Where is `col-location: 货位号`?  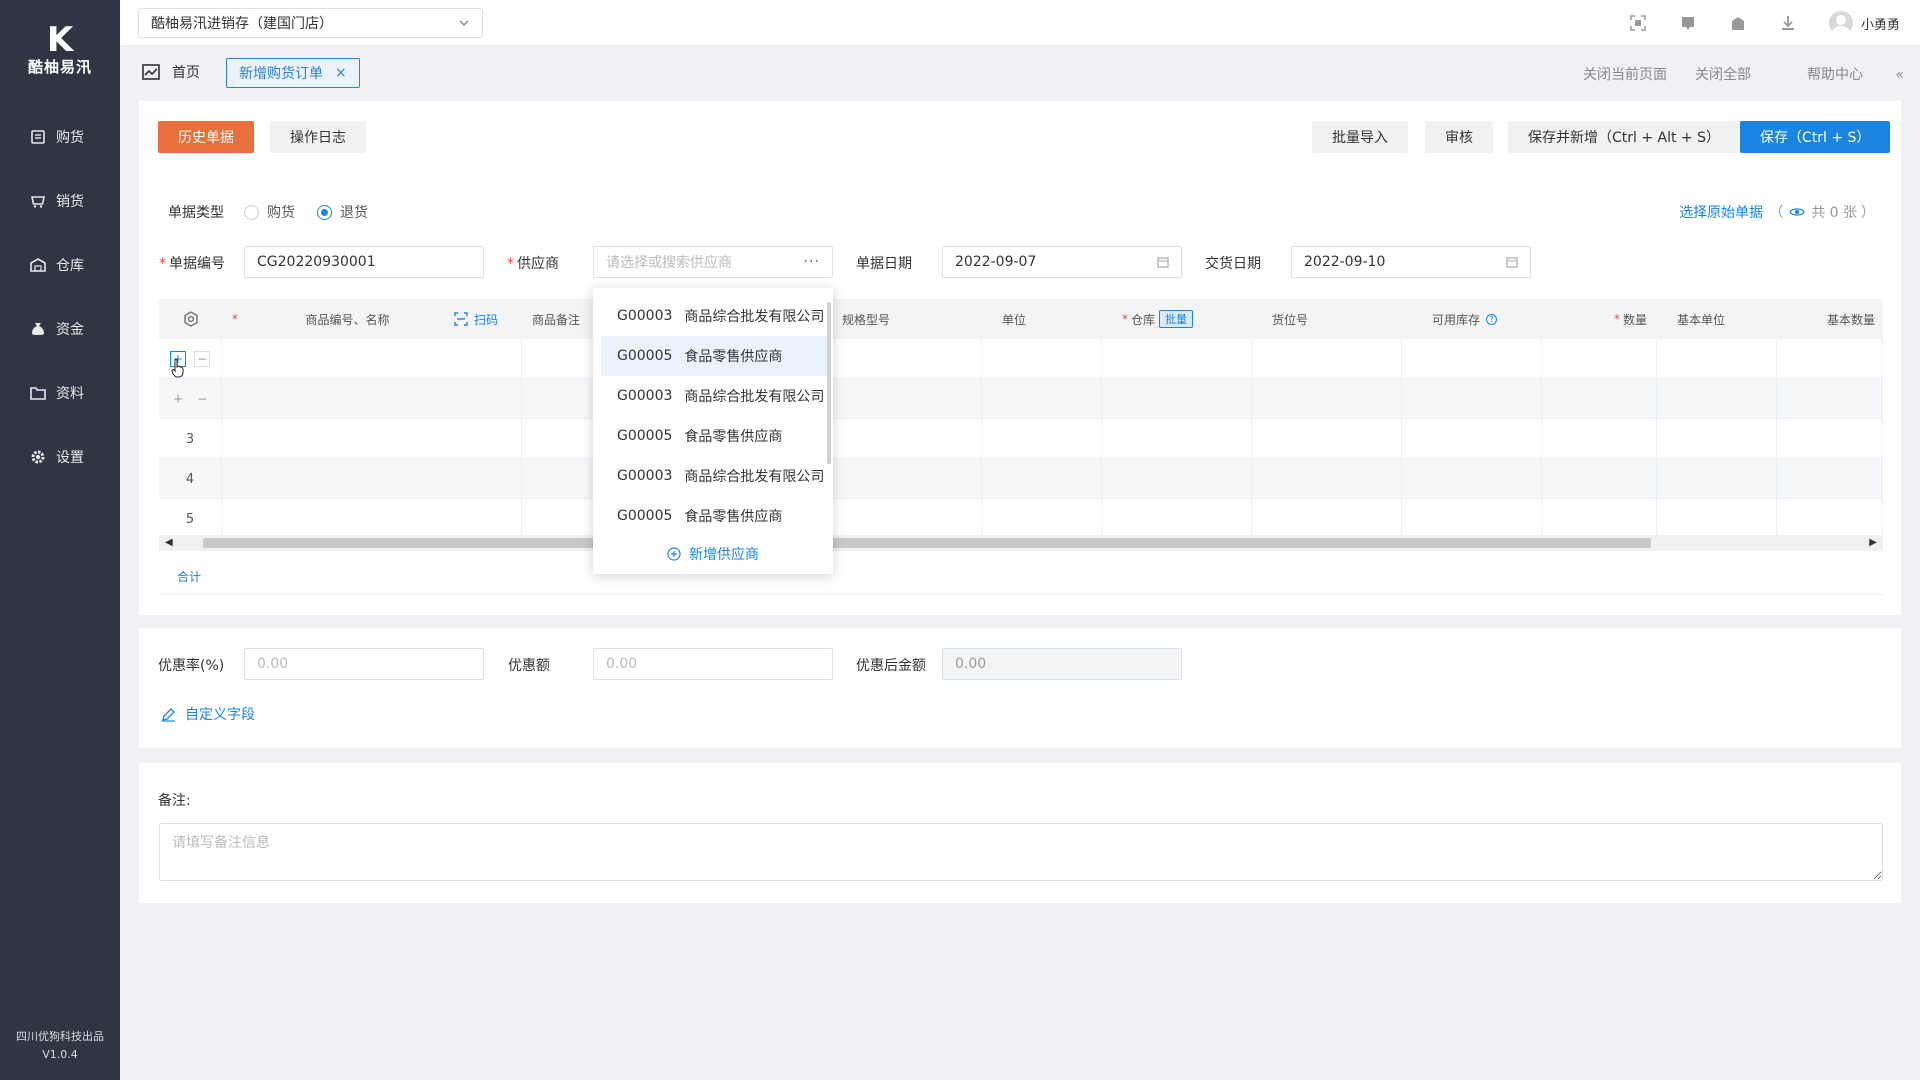
col-location: 货位号 is located at coordinates (1327, 319).